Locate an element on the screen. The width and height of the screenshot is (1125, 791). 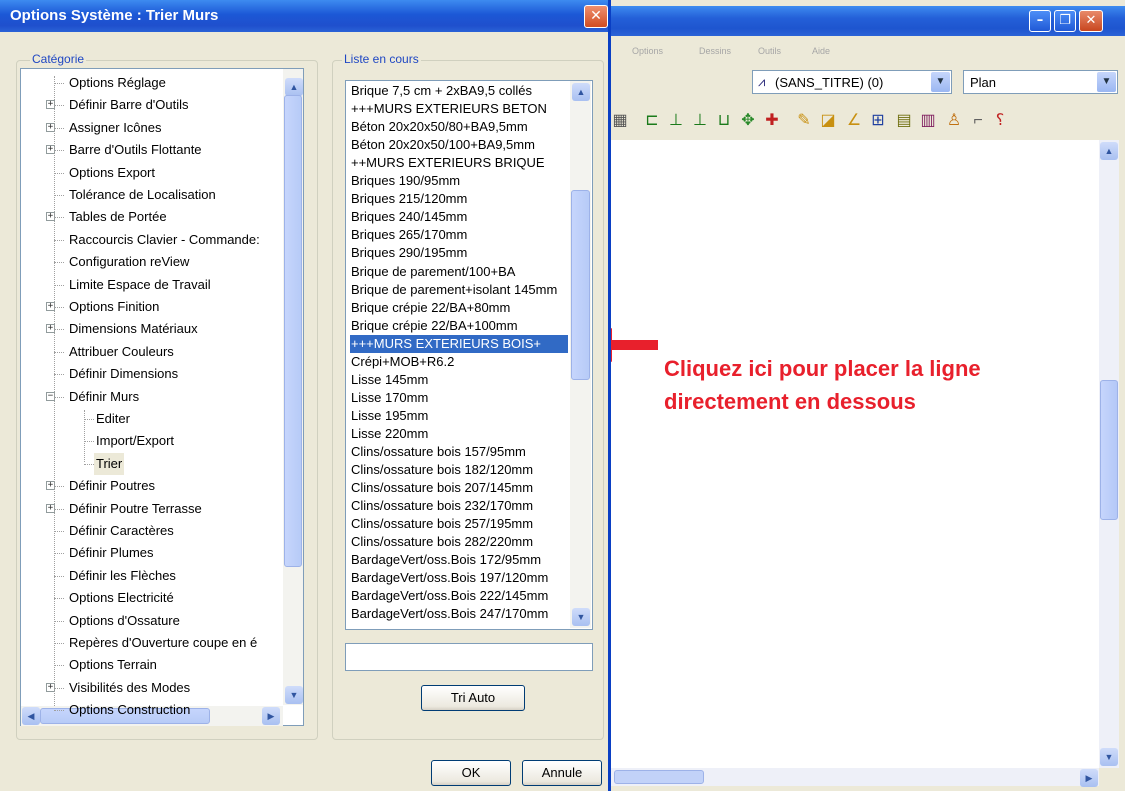
dim-icon-3: ⊥ is located at coordinates (700, 121).